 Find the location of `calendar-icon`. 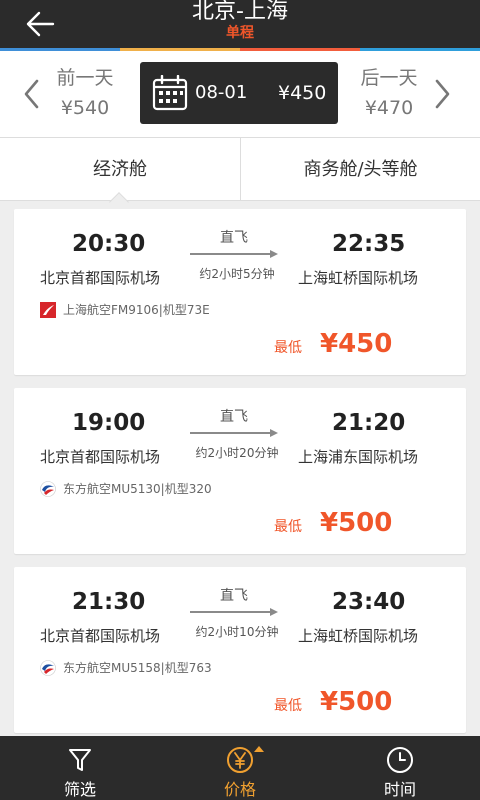

calendar-icon is located at coordinates (170, 93).